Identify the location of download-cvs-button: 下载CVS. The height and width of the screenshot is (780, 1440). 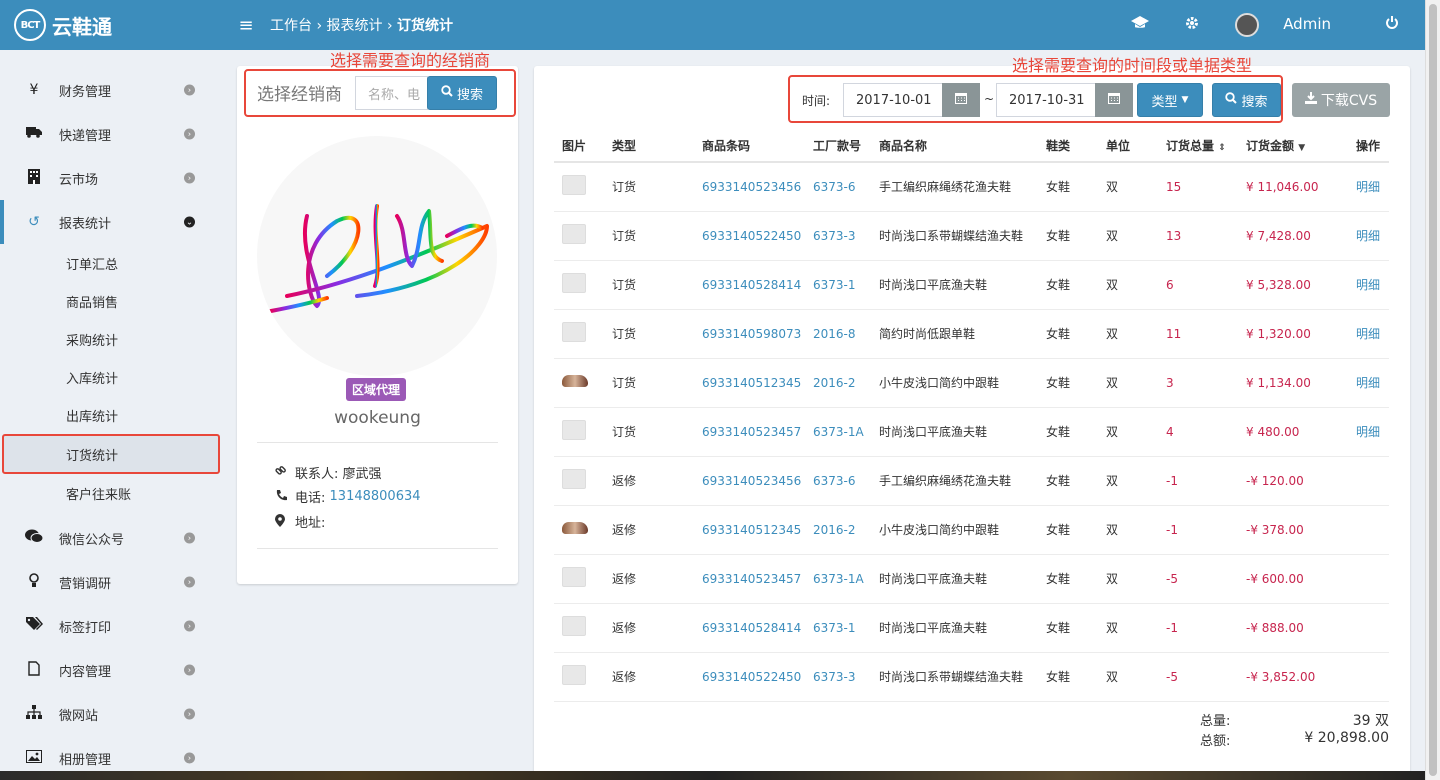
(1341, 100).